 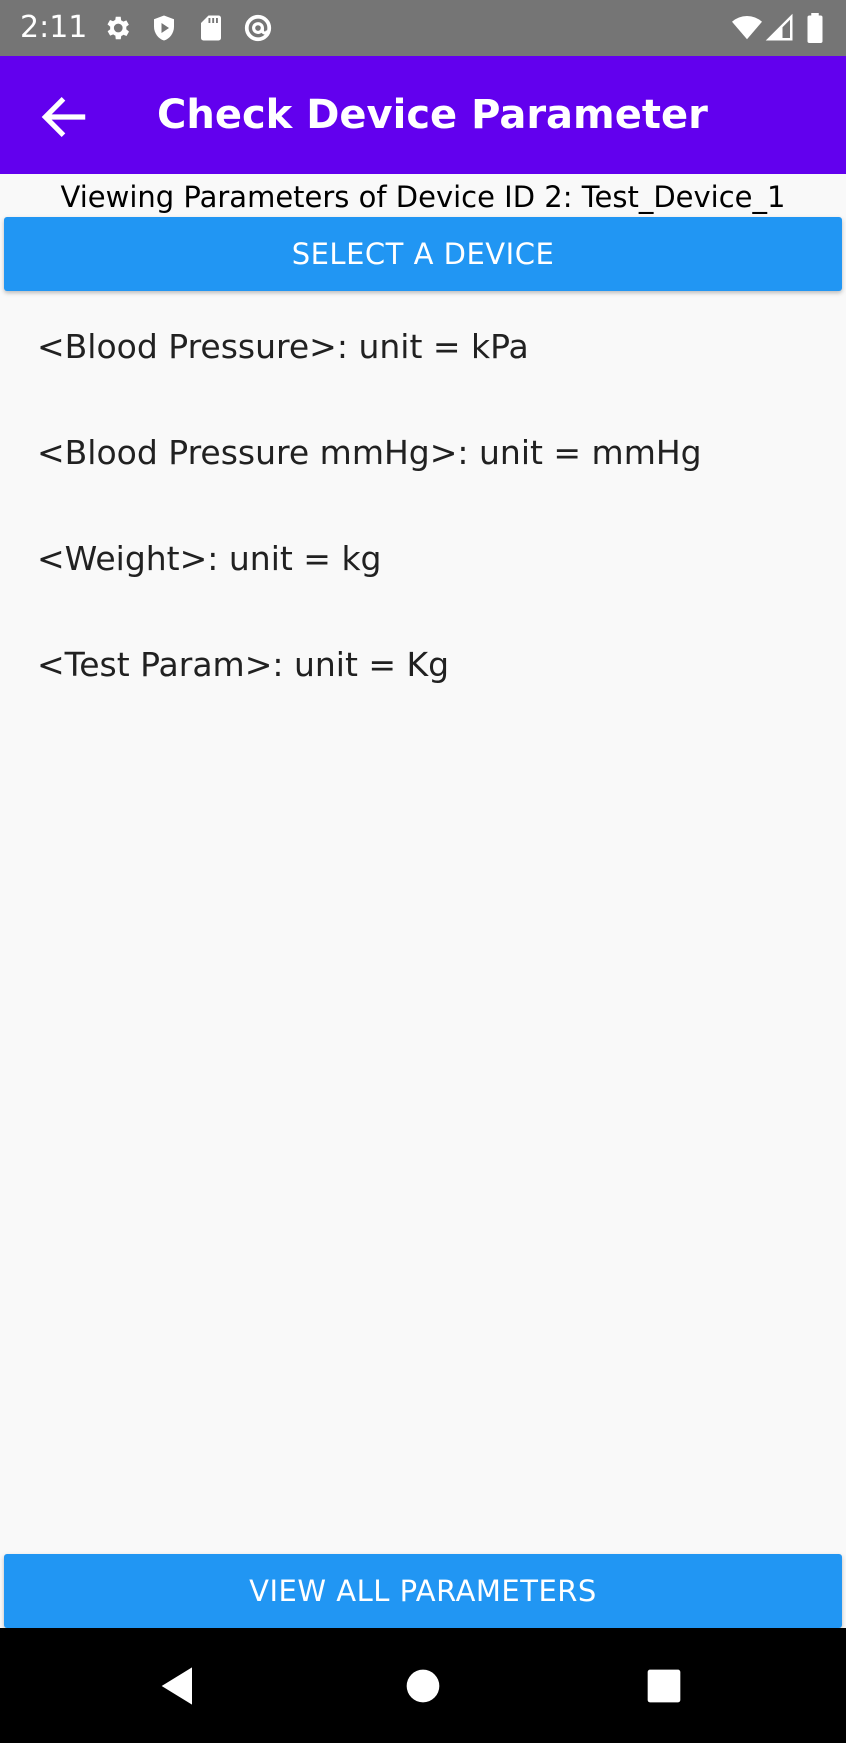 I want to click on select-device-button: SELECT A DEVICE, so click(x=423, y=254).